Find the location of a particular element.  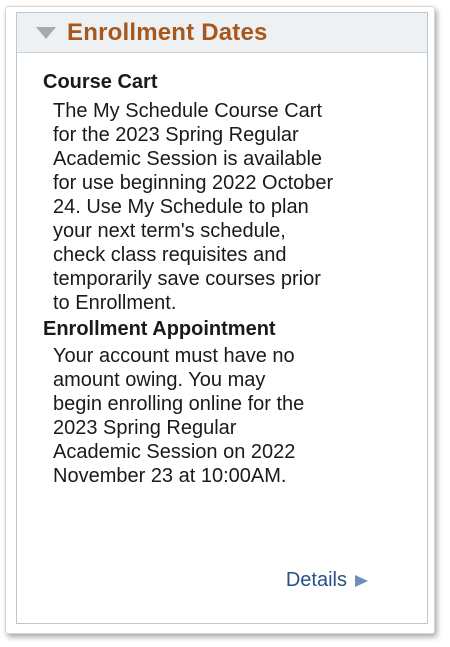

details-link-row: Details is located at coordinates (327, 580).